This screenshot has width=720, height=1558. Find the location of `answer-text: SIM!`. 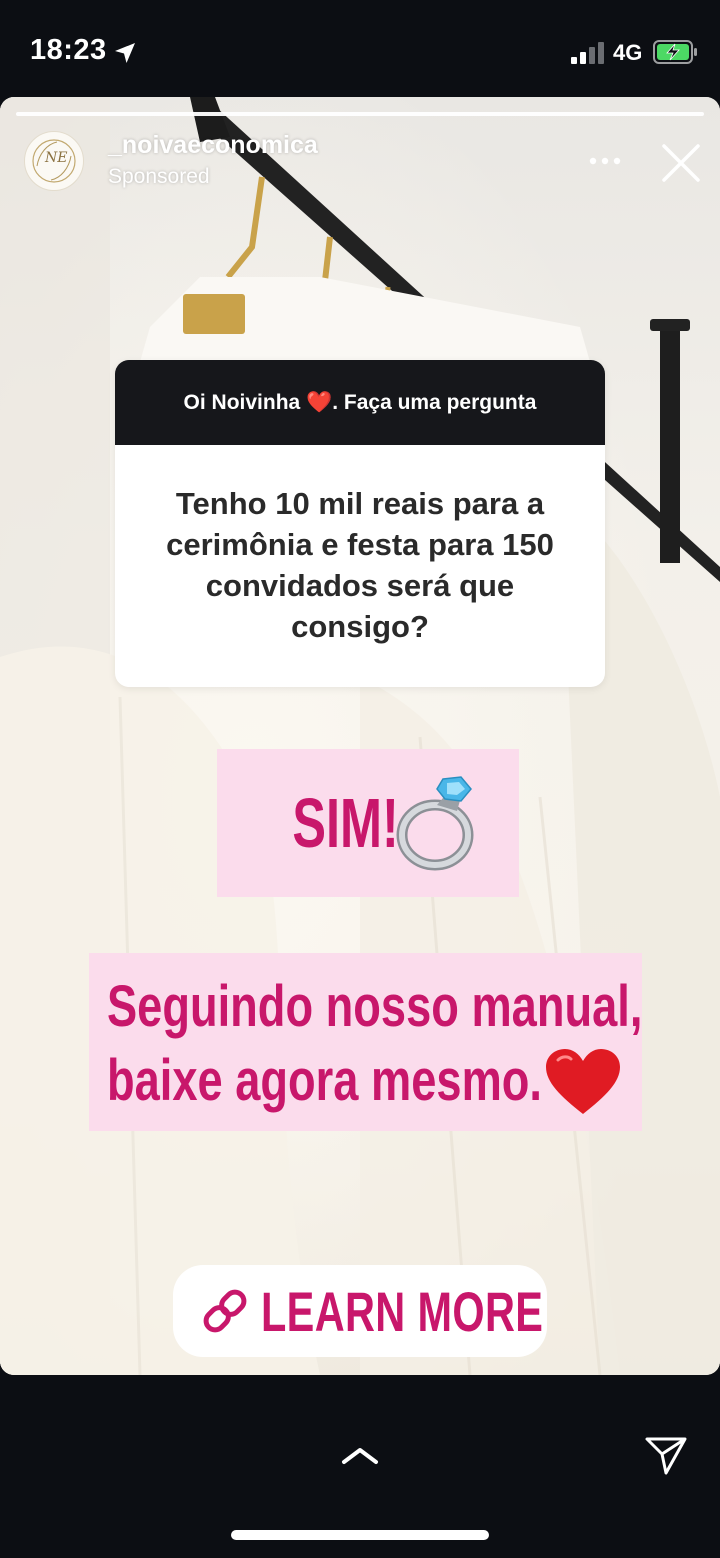

answer-text: SIM! is located at coordinates (345, 823).